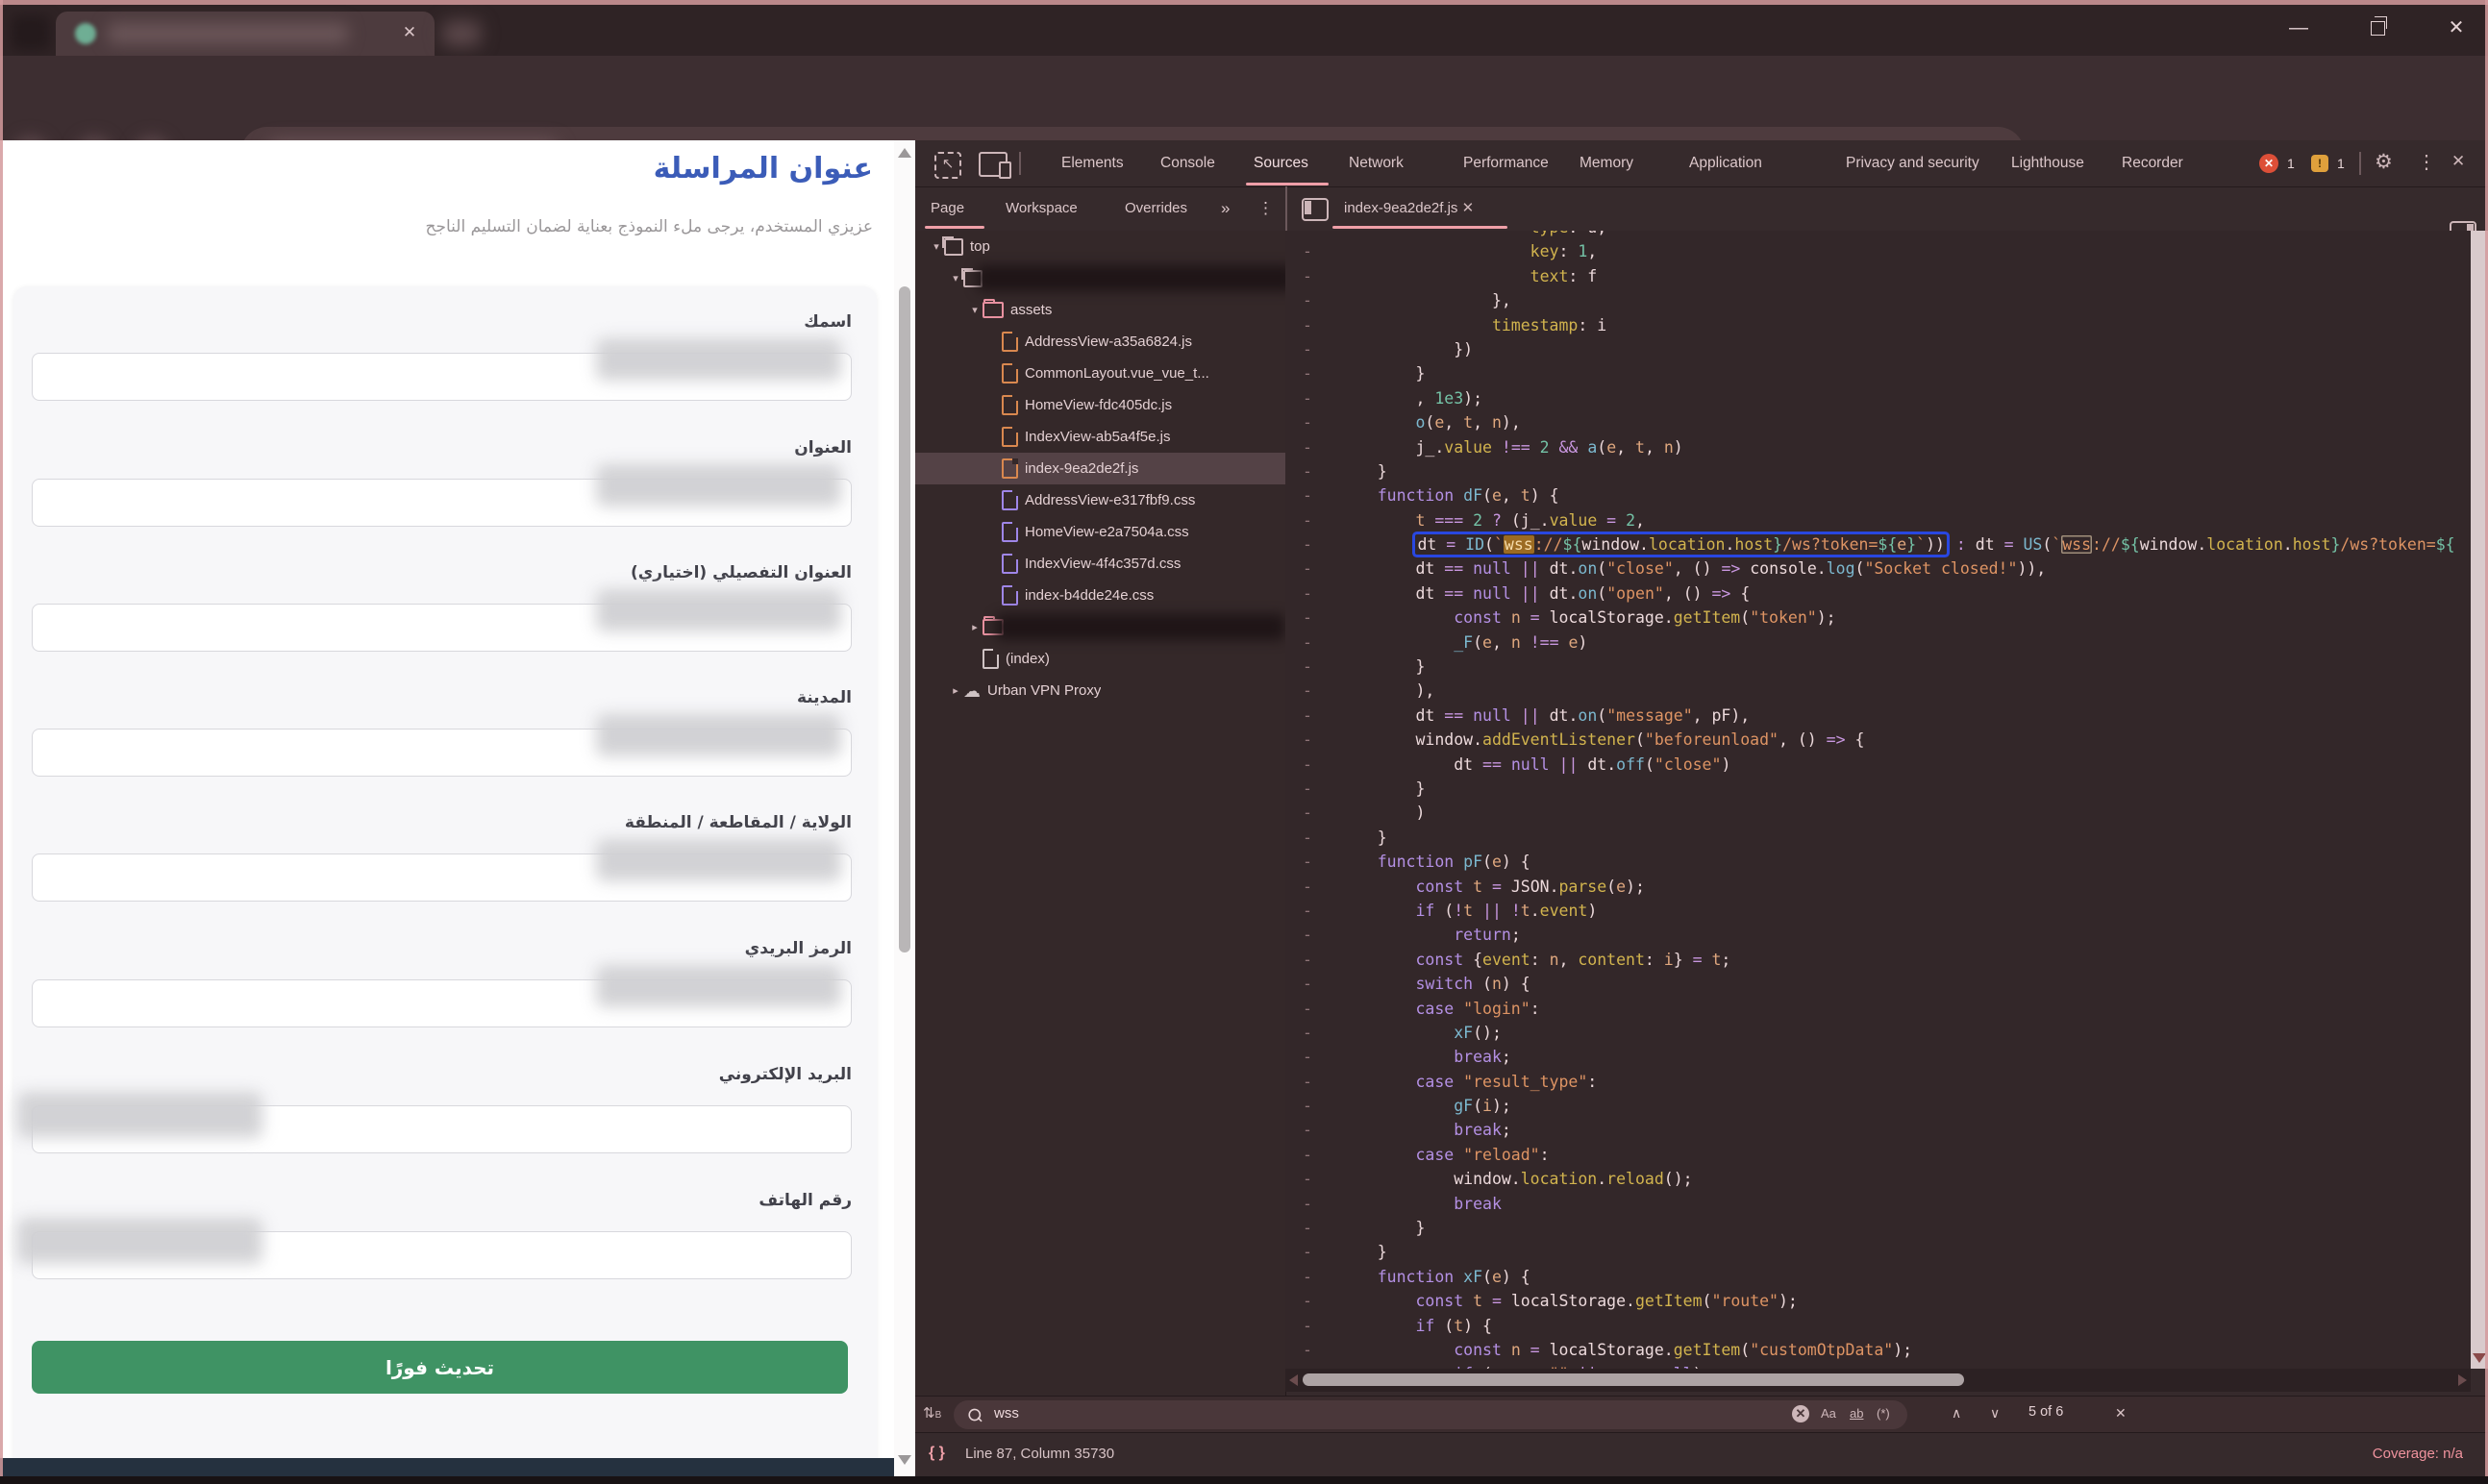 The image size is (2488, 1484). I want to click on code-line: - xF();, so click(1878, 1033).